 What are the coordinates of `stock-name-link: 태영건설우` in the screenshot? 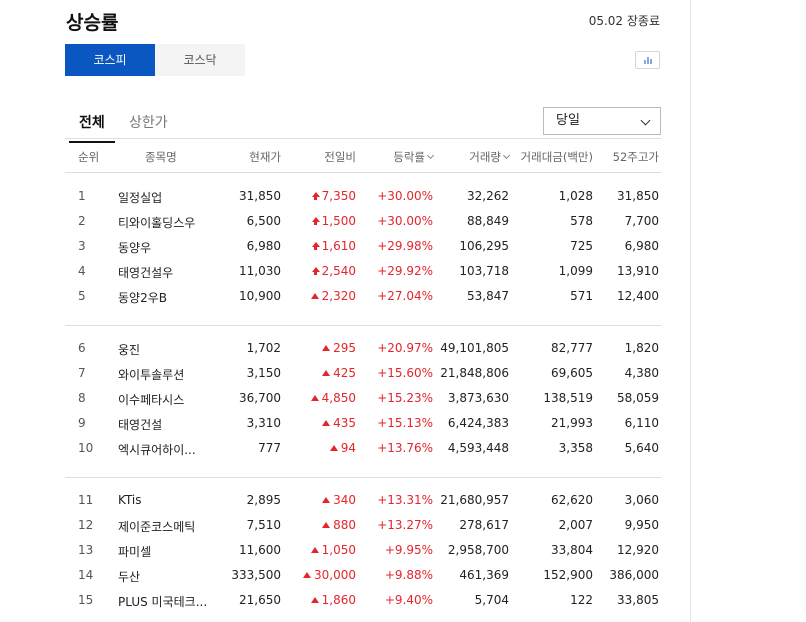 It's located at (145, 272).